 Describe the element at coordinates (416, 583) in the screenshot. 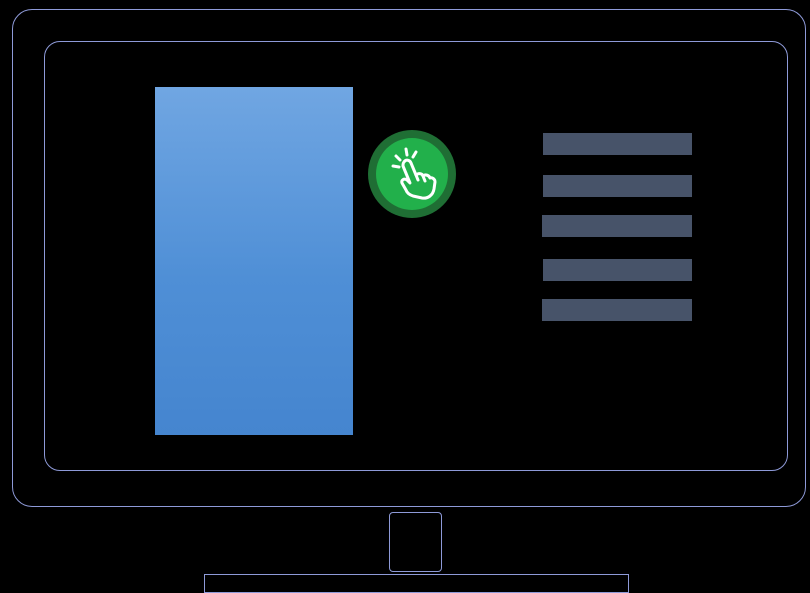

I see `monitor-base` at that location.